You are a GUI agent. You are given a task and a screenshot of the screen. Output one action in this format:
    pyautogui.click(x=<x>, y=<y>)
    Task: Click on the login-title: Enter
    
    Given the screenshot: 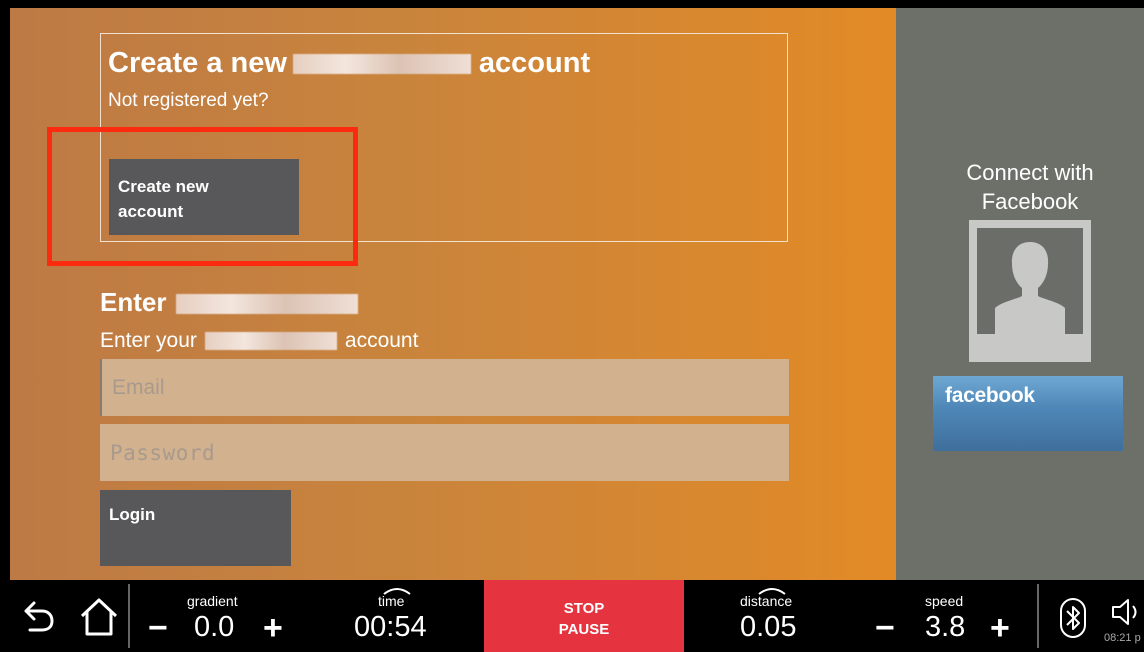 What is the action you would take?
    pyautogui.click(x=229, y=302)
    